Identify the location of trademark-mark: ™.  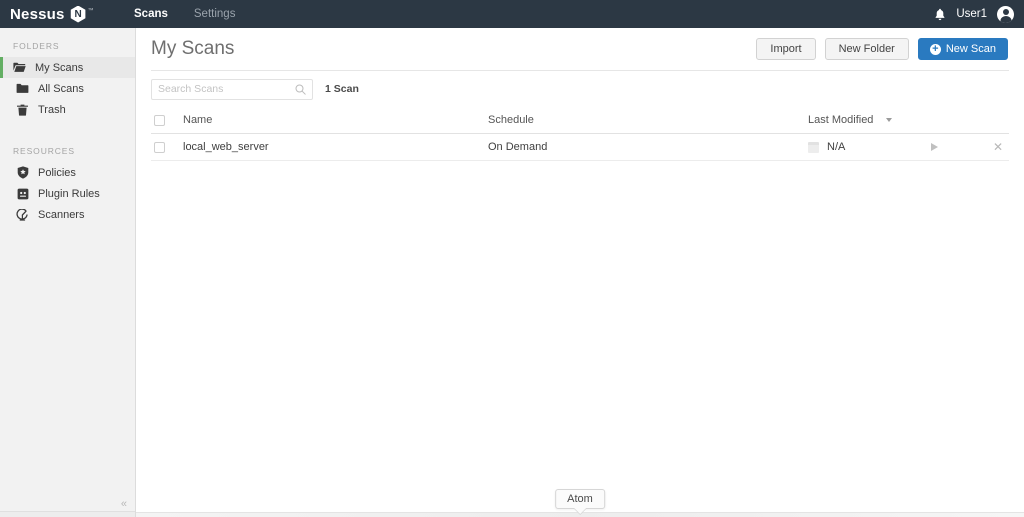
(90, 10).